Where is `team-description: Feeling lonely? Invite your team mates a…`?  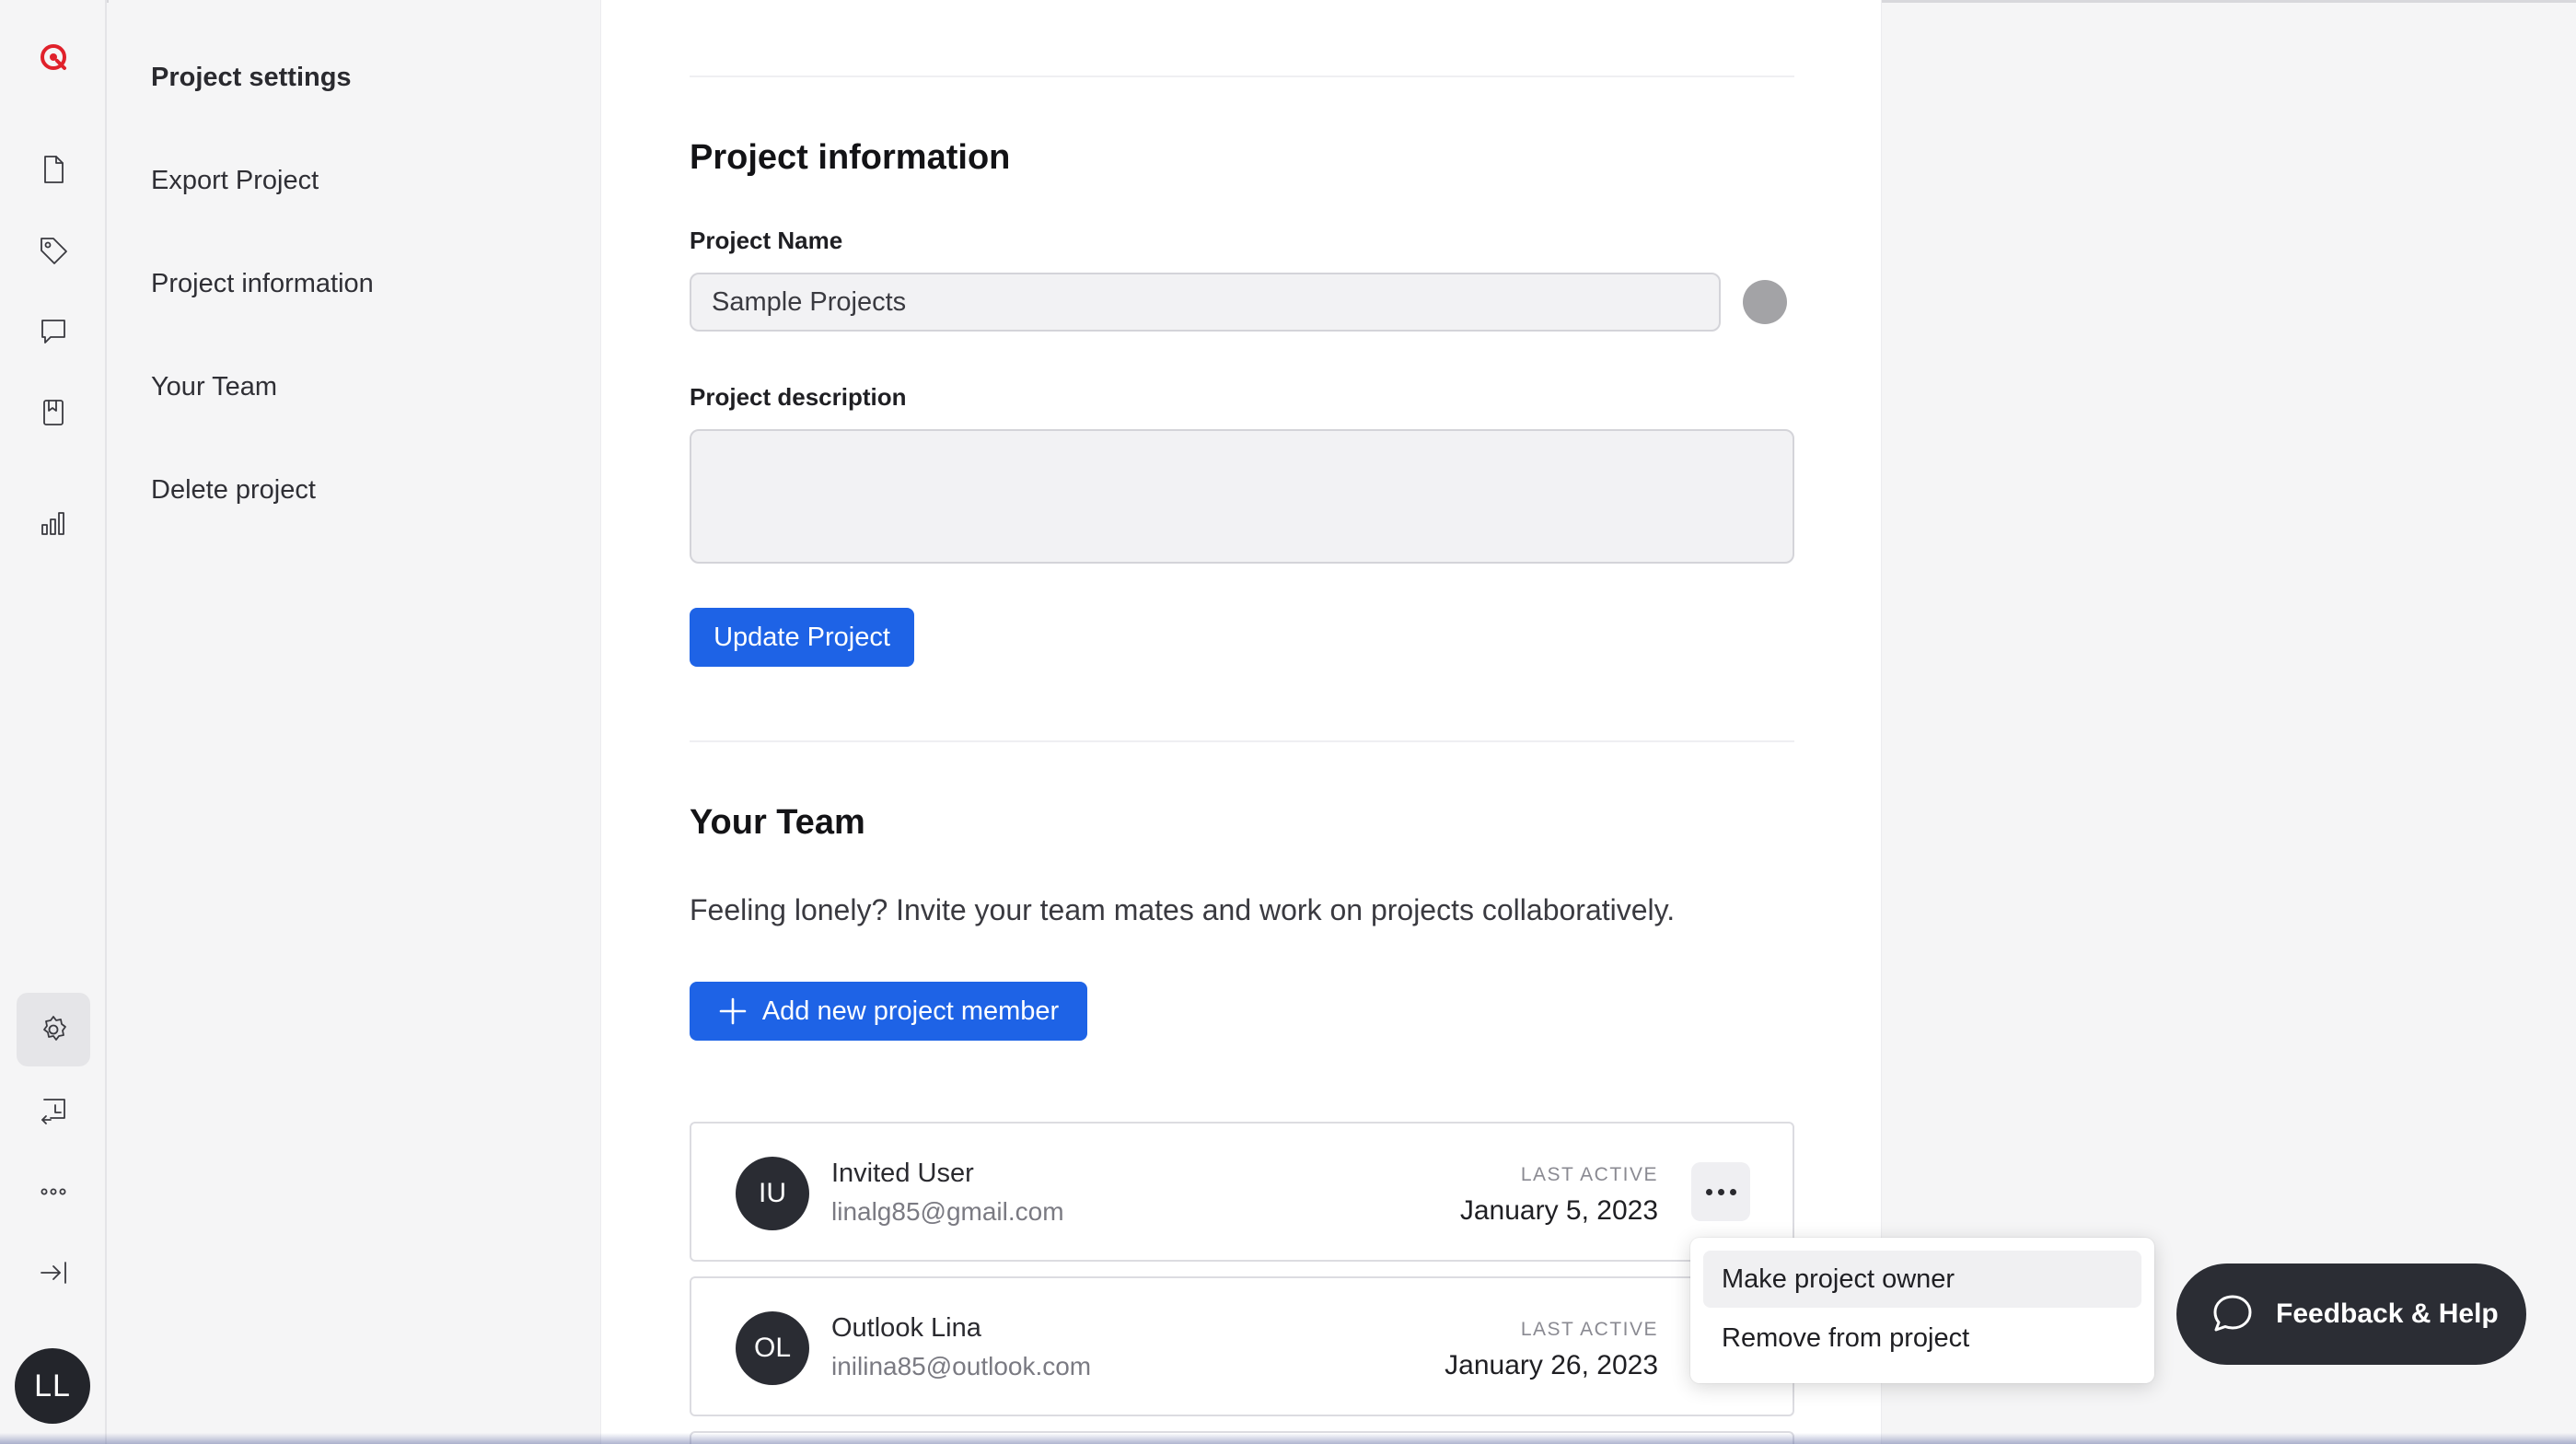 team-description: Feeling lonely? Invite your team mates a… is located at coordinates (1183, 910).